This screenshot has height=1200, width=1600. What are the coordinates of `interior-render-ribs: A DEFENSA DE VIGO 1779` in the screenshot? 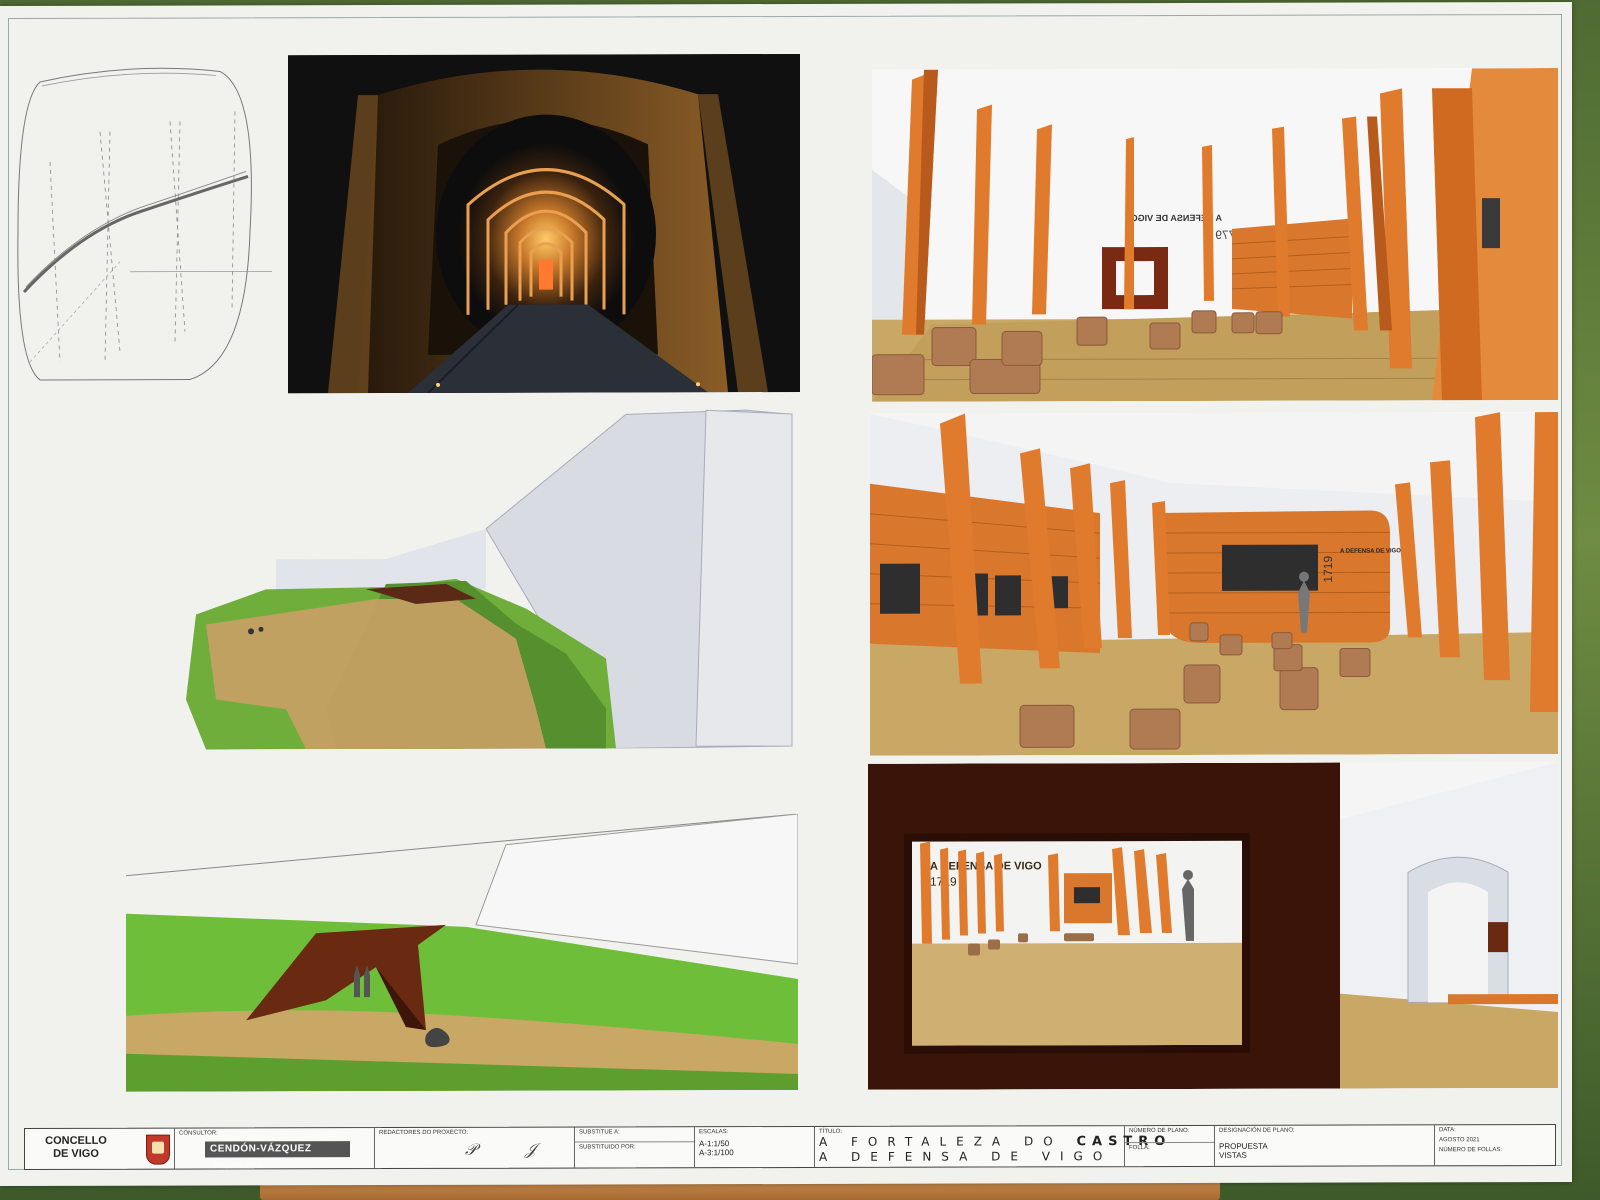 It's located at (1215, 234).